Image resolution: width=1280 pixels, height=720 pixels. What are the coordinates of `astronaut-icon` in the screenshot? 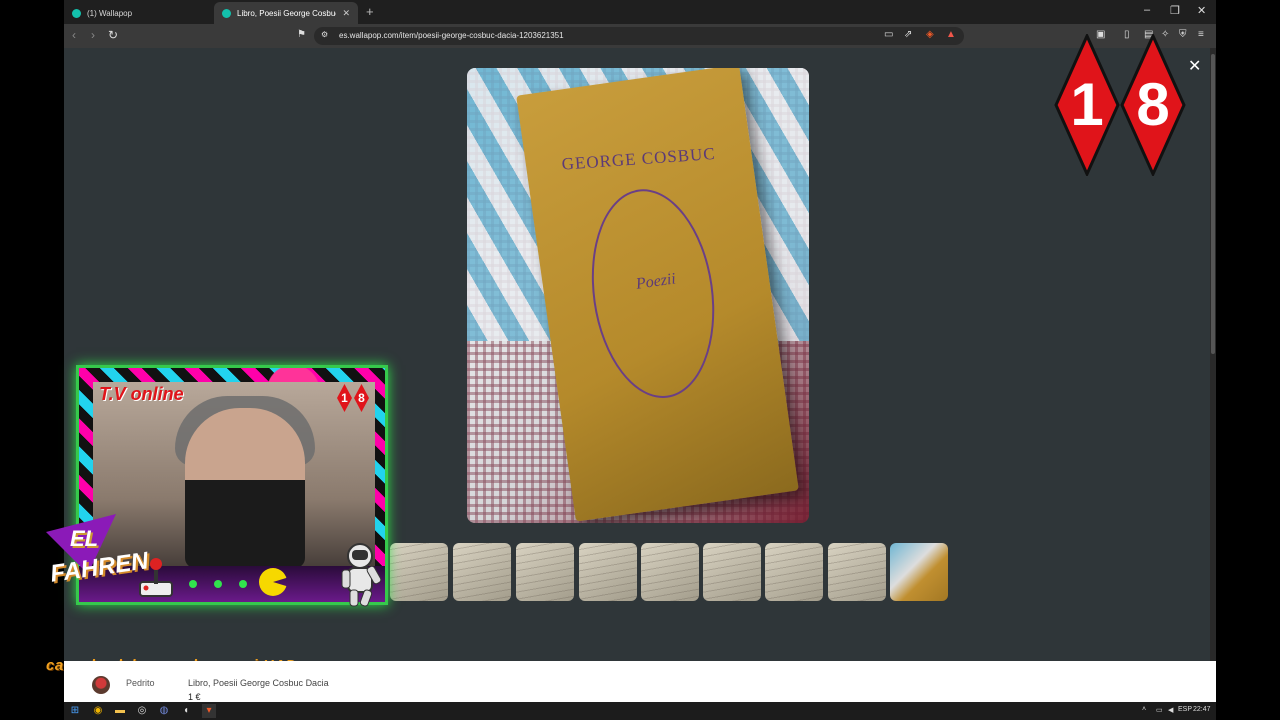 It's located at (361, 575).